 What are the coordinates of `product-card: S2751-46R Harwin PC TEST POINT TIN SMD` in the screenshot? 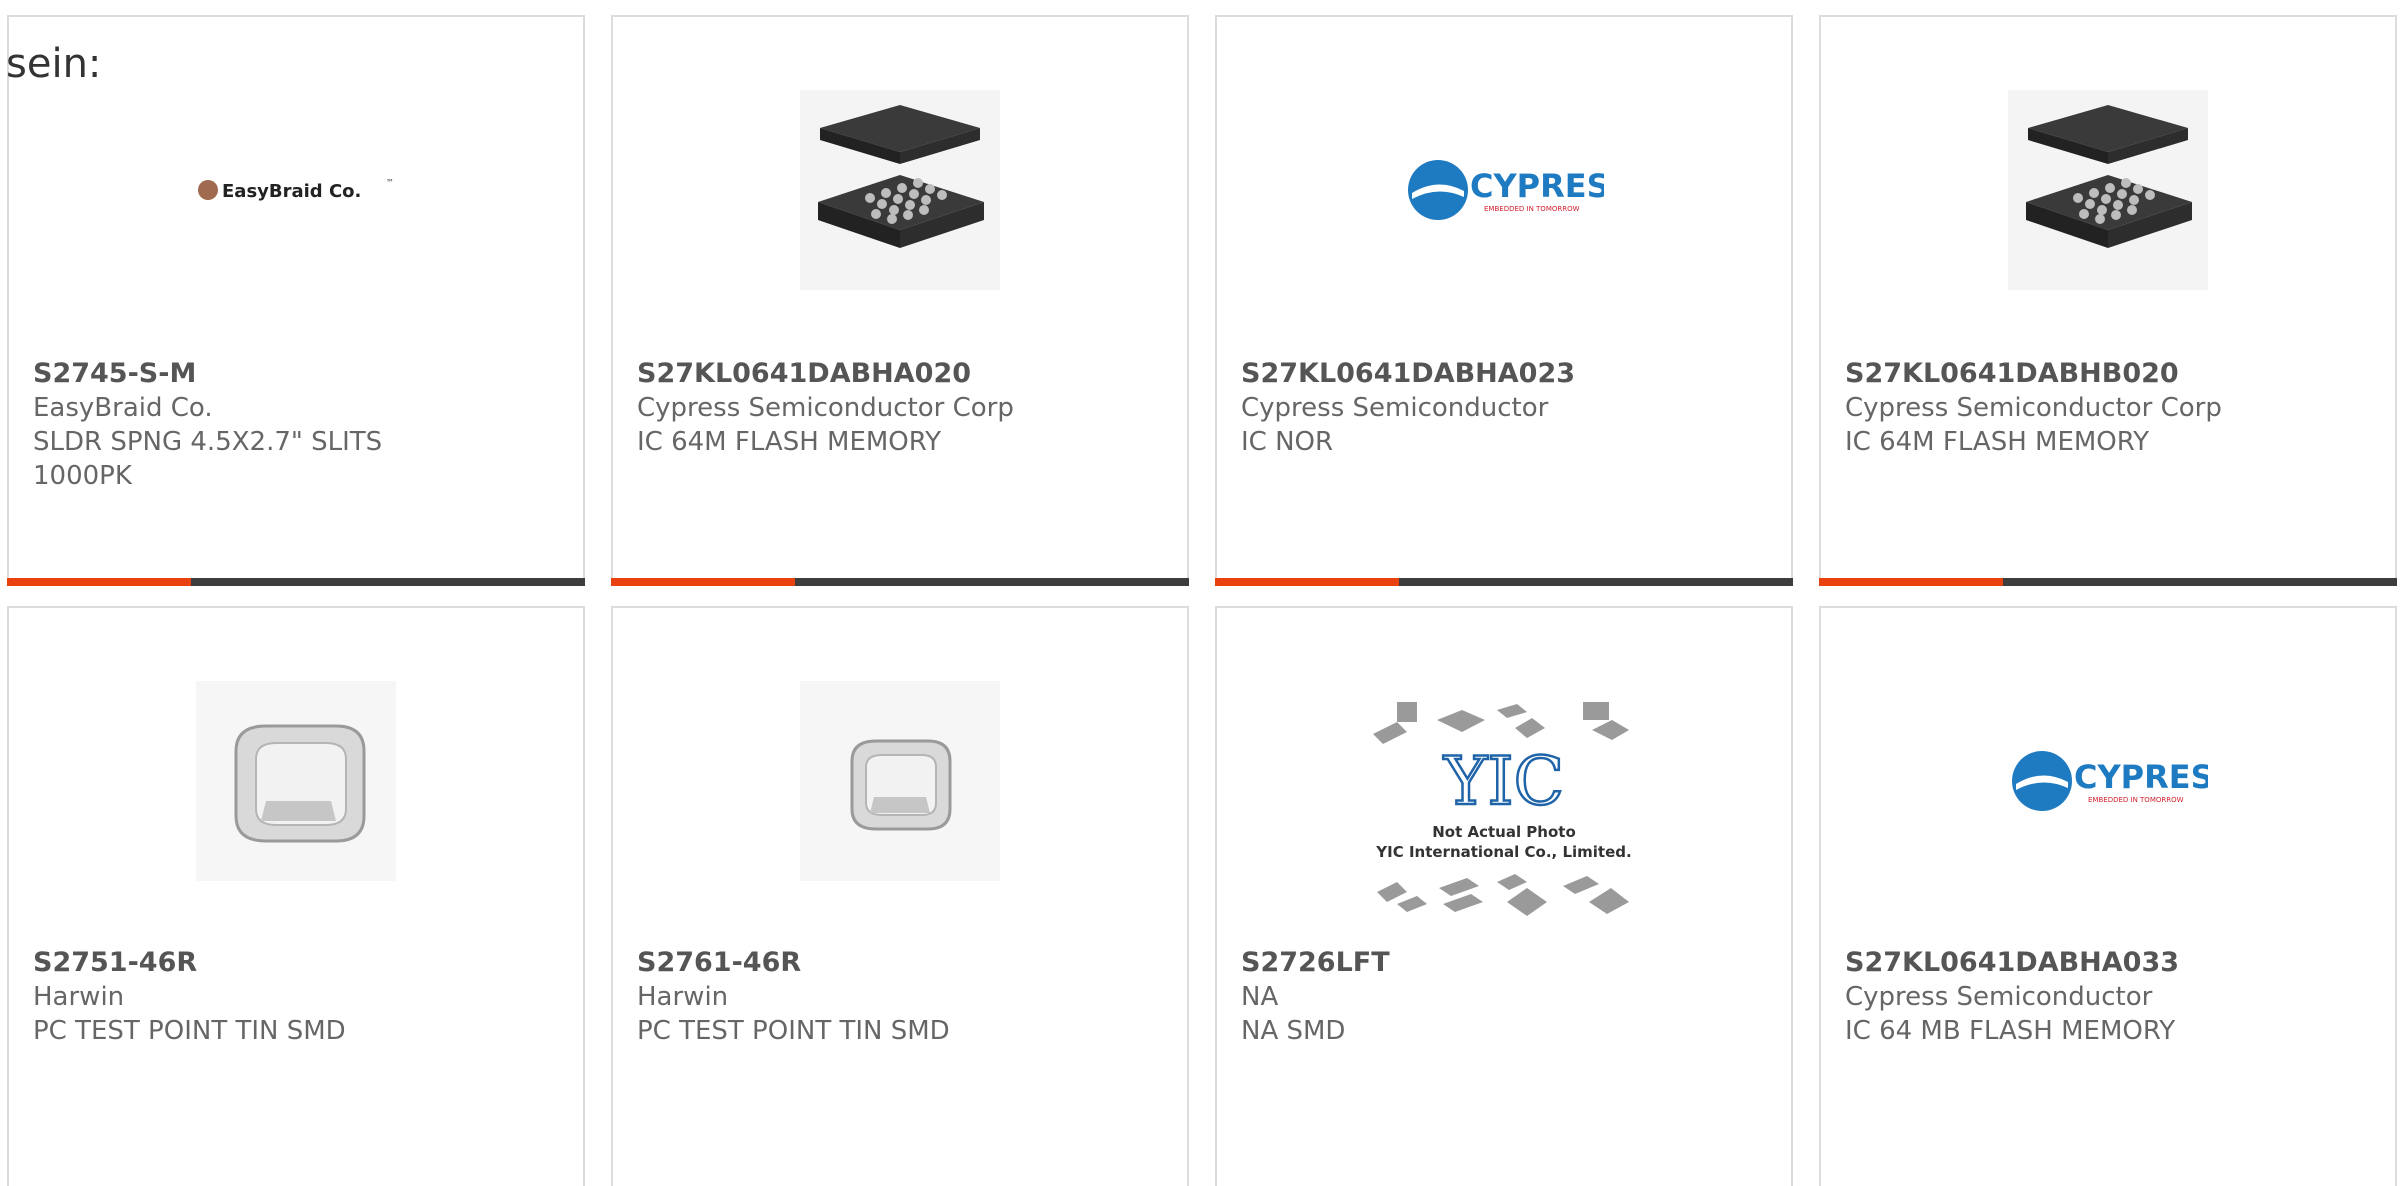 It's located at (296, 896).